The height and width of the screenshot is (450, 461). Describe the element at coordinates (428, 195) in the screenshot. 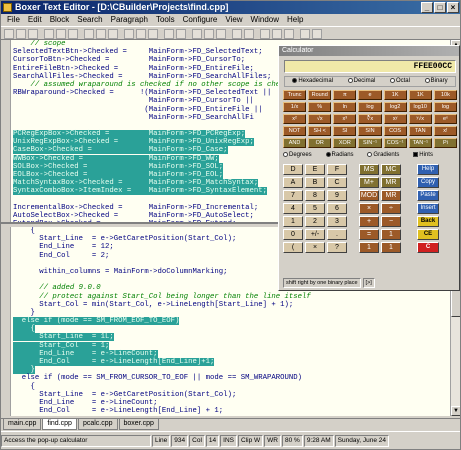

I see `calc-key-button: Paste` at that location.